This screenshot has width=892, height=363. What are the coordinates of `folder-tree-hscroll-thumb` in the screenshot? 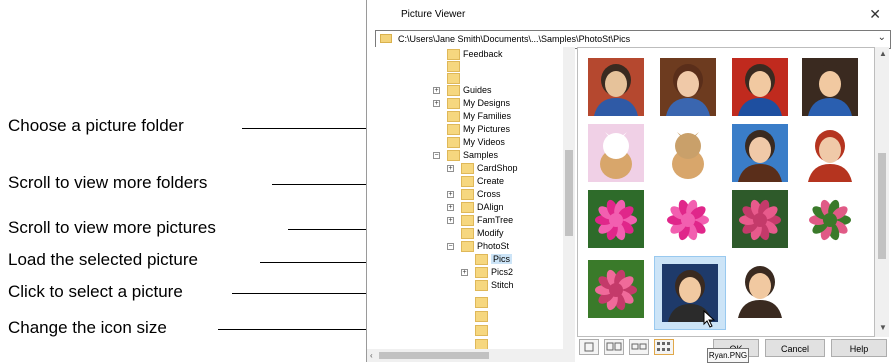 It's located at (434, 355).